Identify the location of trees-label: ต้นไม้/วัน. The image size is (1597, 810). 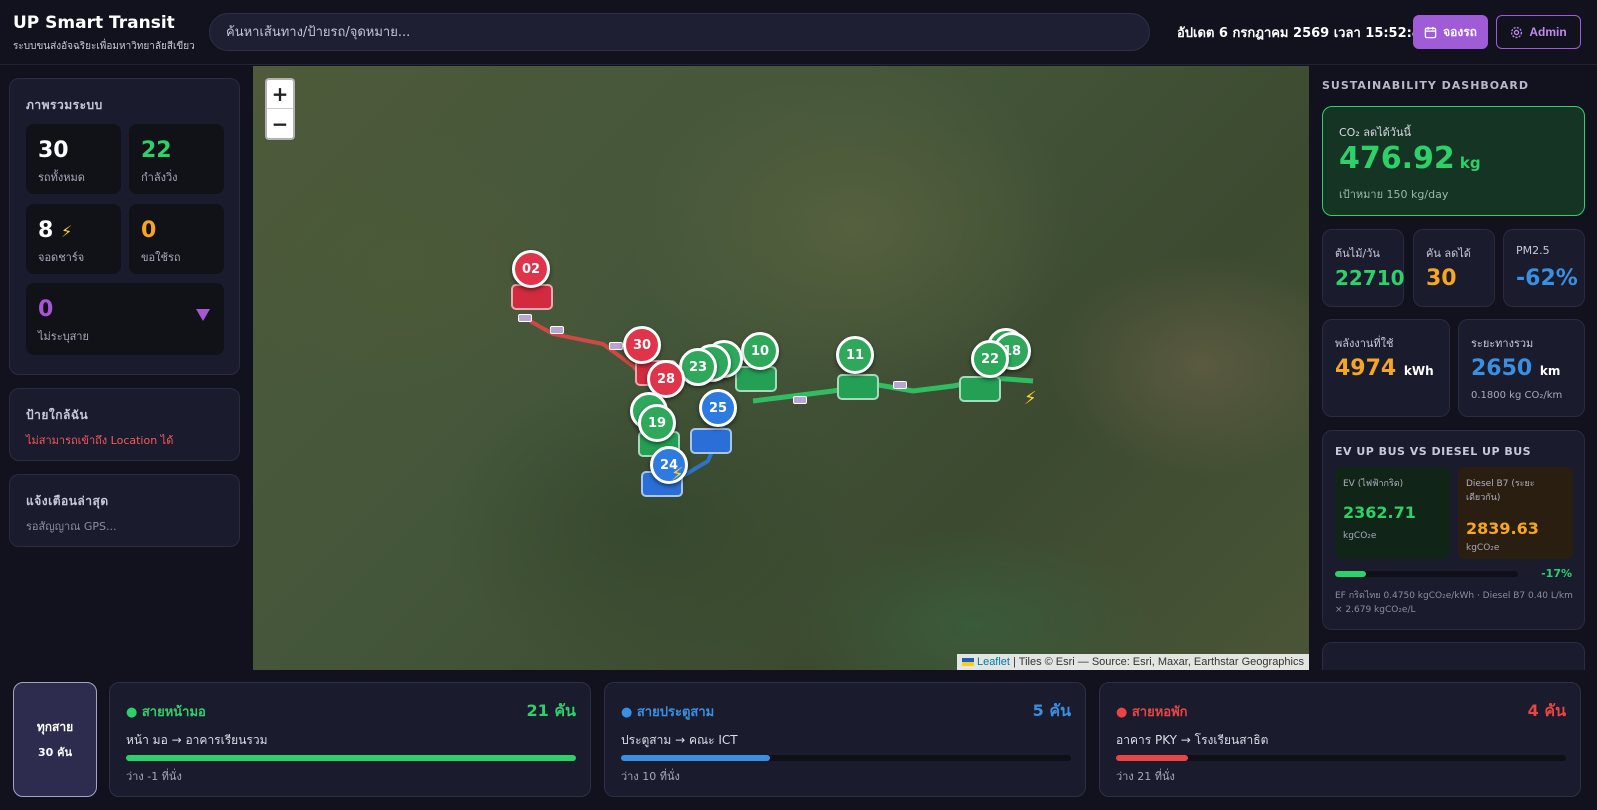
(1357, 253).